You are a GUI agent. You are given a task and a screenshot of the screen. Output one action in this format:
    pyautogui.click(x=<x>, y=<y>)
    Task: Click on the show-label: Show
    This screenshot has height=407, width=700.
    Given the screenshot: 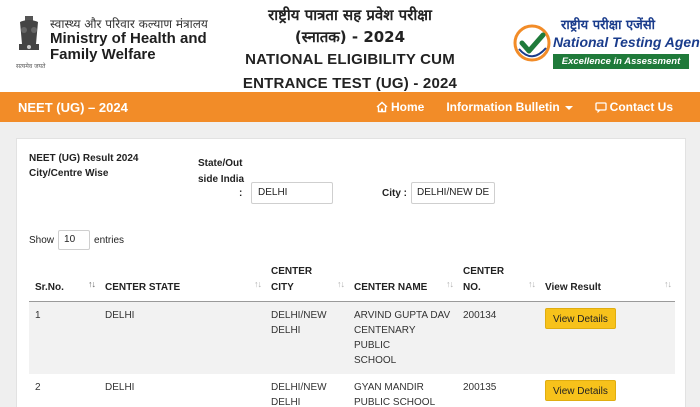 What is the action you would take?
    pyautogui.click(x=42, y=240)
    